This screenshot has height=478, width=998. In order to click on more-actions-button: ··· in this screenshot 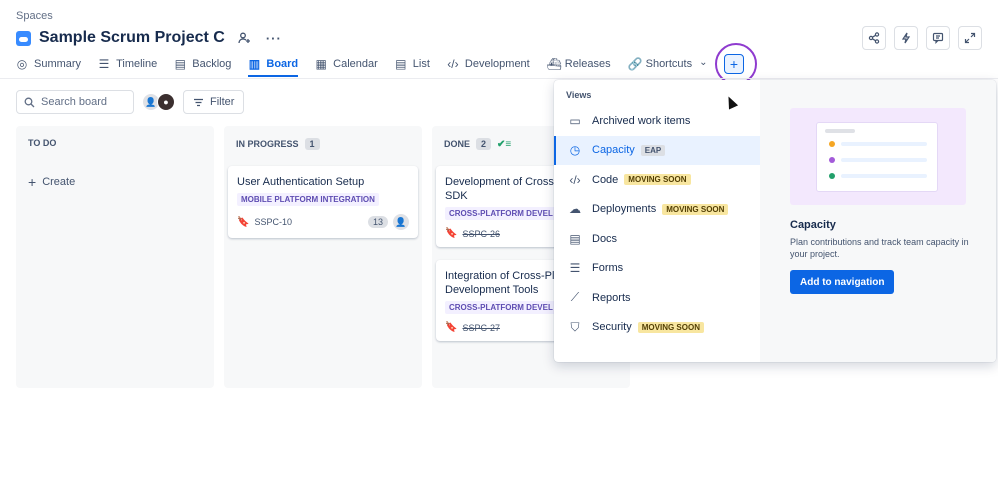, I will do `click(274, 38)`.